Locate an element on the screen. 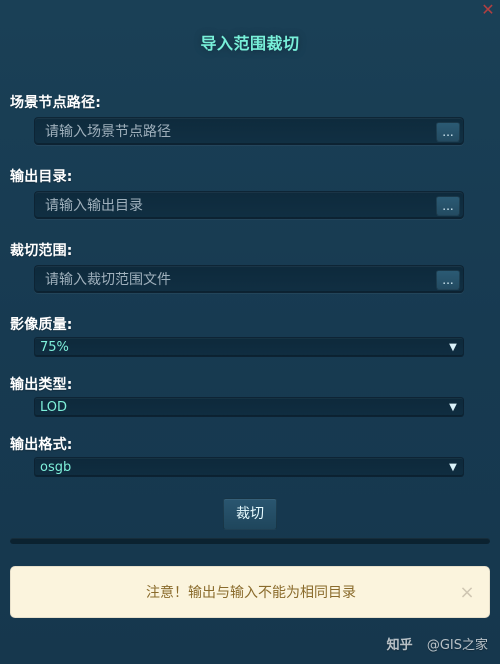 This screenshot has width=500, height=664. watermark-platform: 知乎 is located at coordinates (399, 645).